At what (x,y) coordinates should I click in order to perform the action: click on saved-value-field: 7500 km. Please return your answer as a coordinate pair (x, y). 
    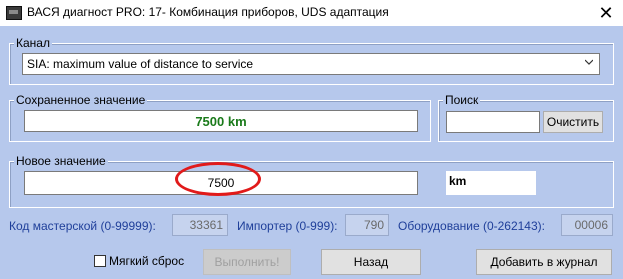
    Looking at the image, I should click on (221, 121).